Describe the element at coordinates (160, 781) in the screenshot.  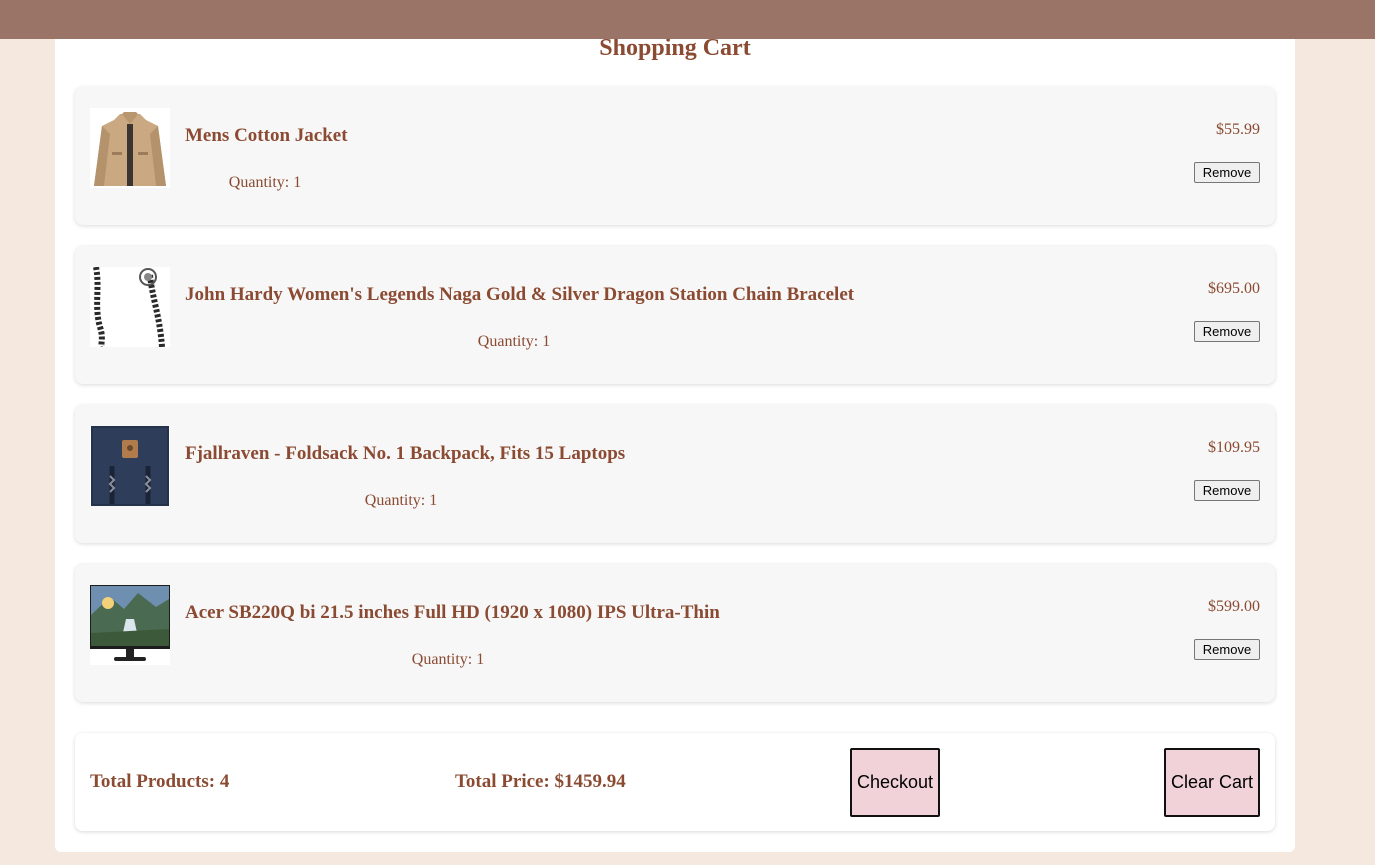
I see `total-products: Total Products: 4` at that location.